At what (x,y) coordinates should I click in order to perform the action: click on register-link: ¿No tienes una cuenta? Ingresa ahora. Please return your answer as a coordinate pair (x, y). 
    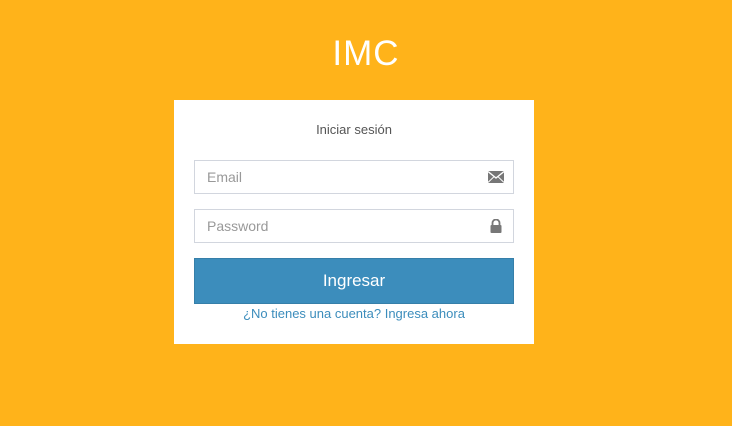
    Looking at the image, I should click on (354, 313).